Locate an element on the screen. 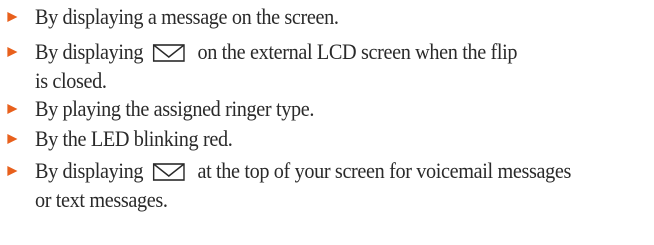  list-item: By playing the assigned ringer type. is located at coordinates (316, 109).